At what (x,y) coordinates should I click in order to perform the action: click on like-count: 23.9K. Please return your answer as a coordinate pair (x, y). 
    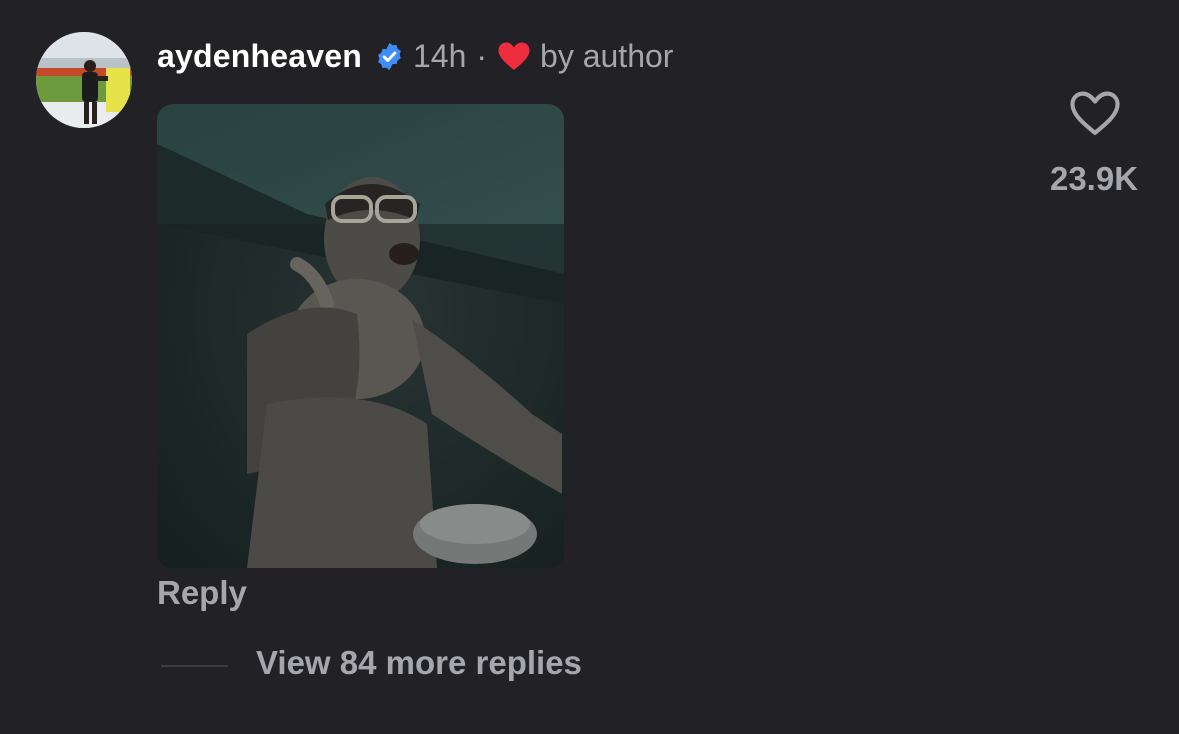
    Looking at the image, I should click on (1094, 178).